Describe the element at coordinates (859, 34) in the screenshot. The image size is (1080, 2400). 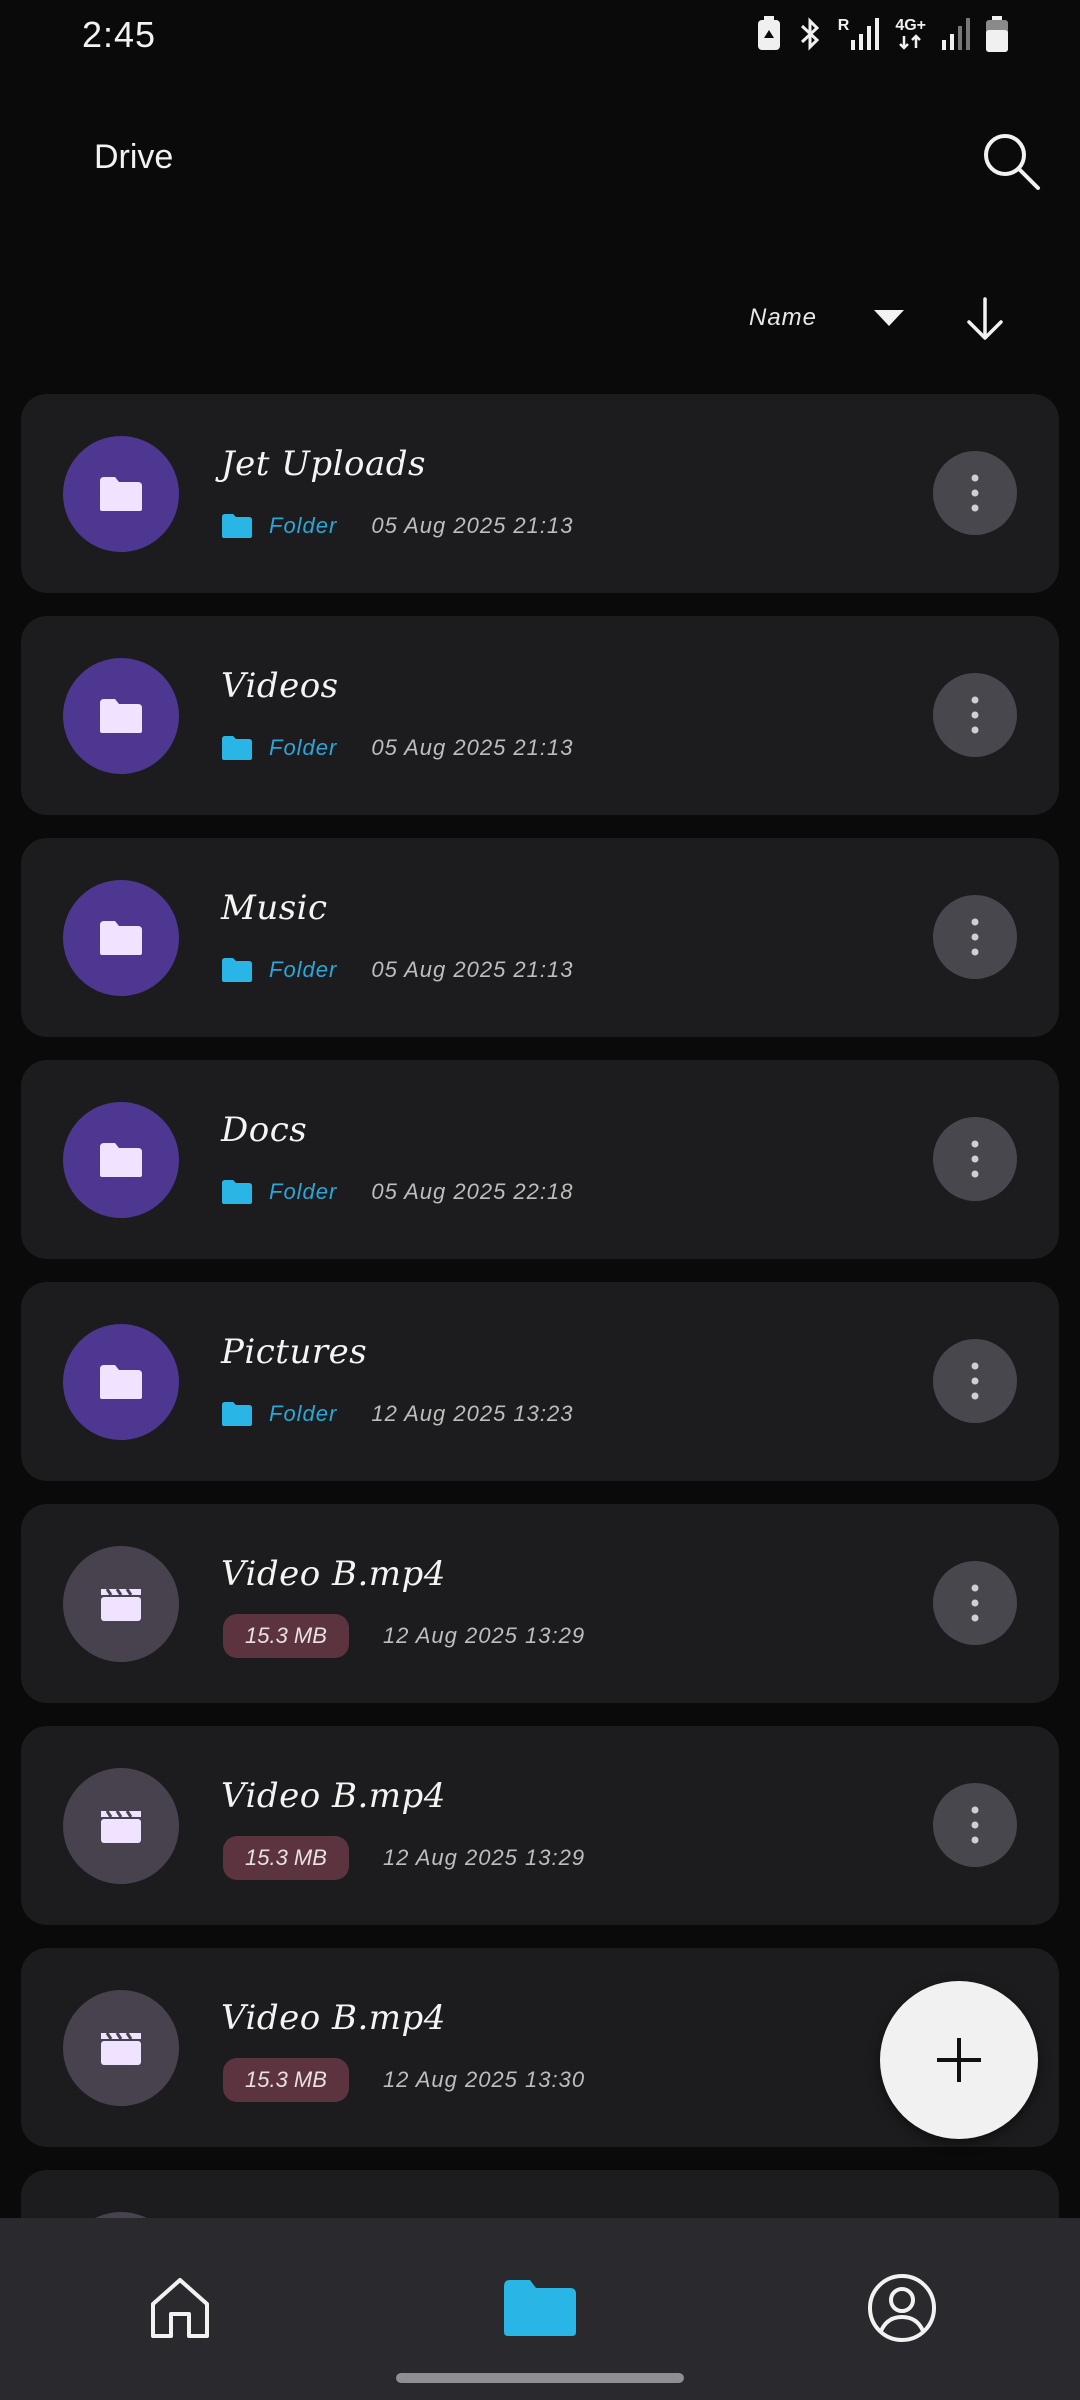
I see `signal-icon-1: R` at that location.